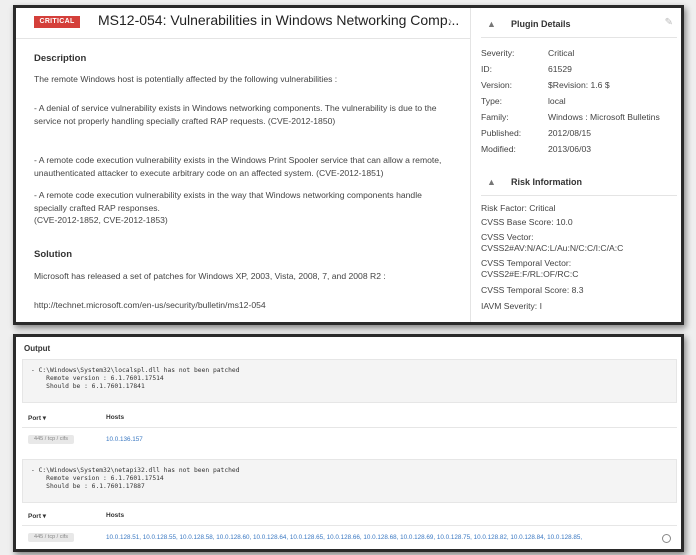  What do you see at coordinates (526, 69) in the screenshot?
I see `plugin-detail-row: ID: 61529` at bounding box center [526, 69].